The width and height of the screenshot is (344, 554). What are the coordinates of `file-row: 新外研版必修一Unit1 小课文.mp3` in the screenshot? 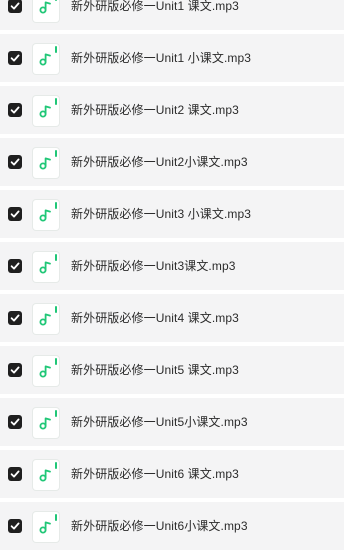 It's located at (172, 58).